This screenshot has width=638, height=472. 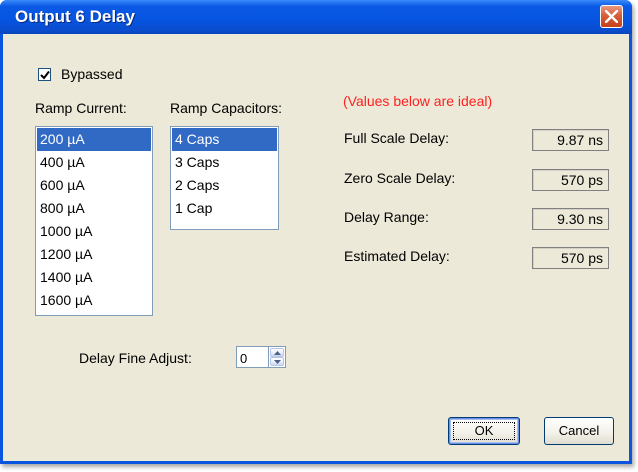 I want to click on chevron-up-icon, so click(x=277, y=353).